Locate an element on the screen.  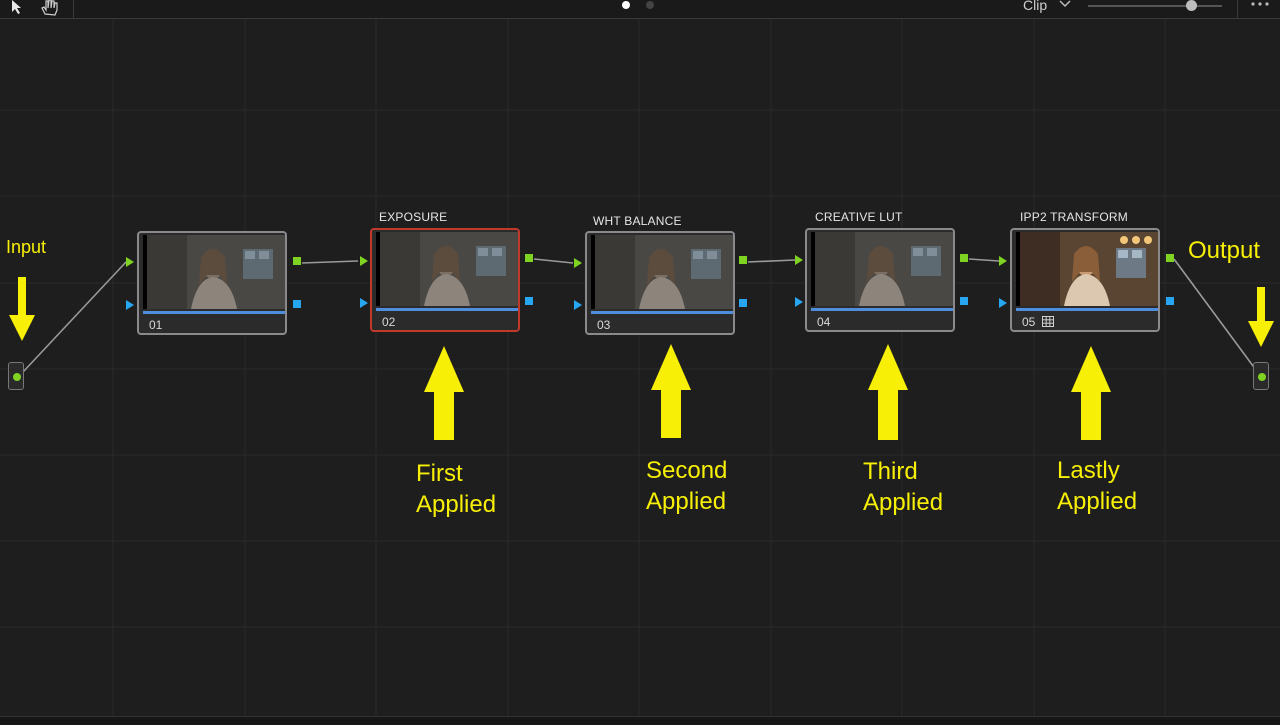
node-03-alpha-input is located at coordinates (578, 305).